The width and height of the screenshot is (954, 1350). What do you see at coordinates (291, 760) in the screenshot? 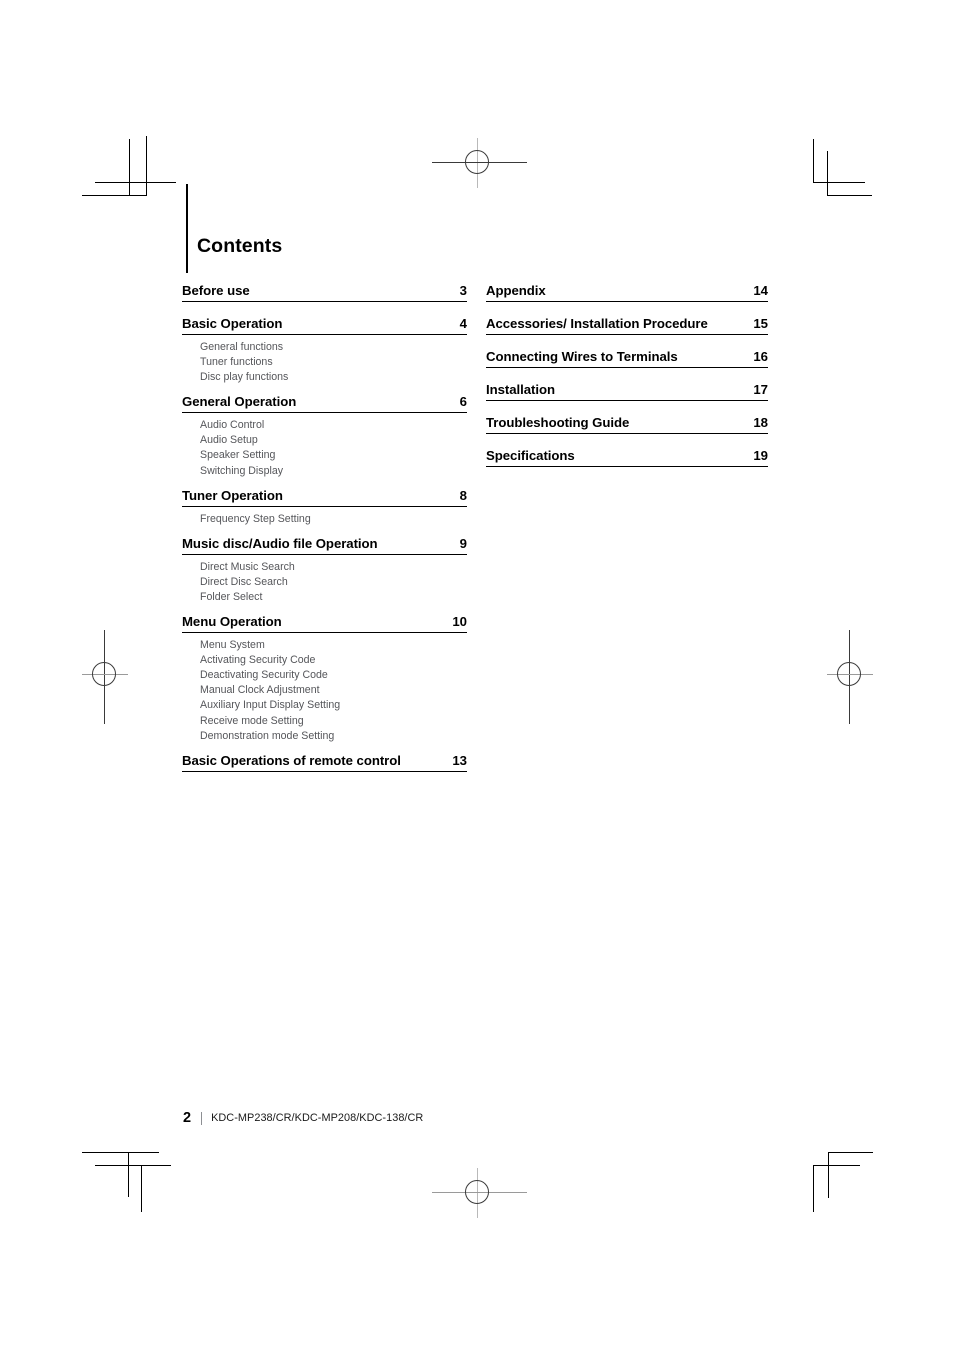
I see `toc-entry-title: Basic Operations of remote control` at bounding box center [291, 760].